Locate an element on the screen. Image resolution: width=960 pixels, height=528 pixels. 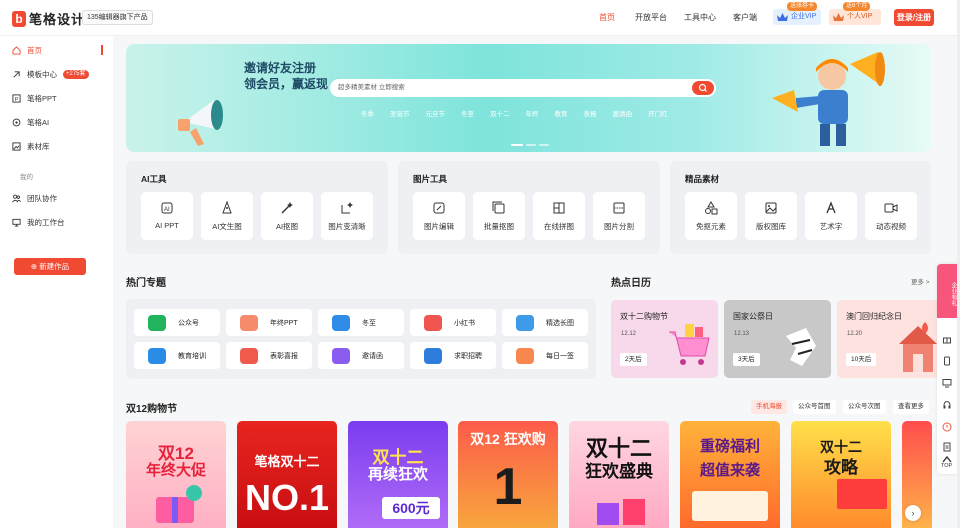
enterprise-vip-button: 送张券卡 企业VIP is located at coordinates (797, 13).